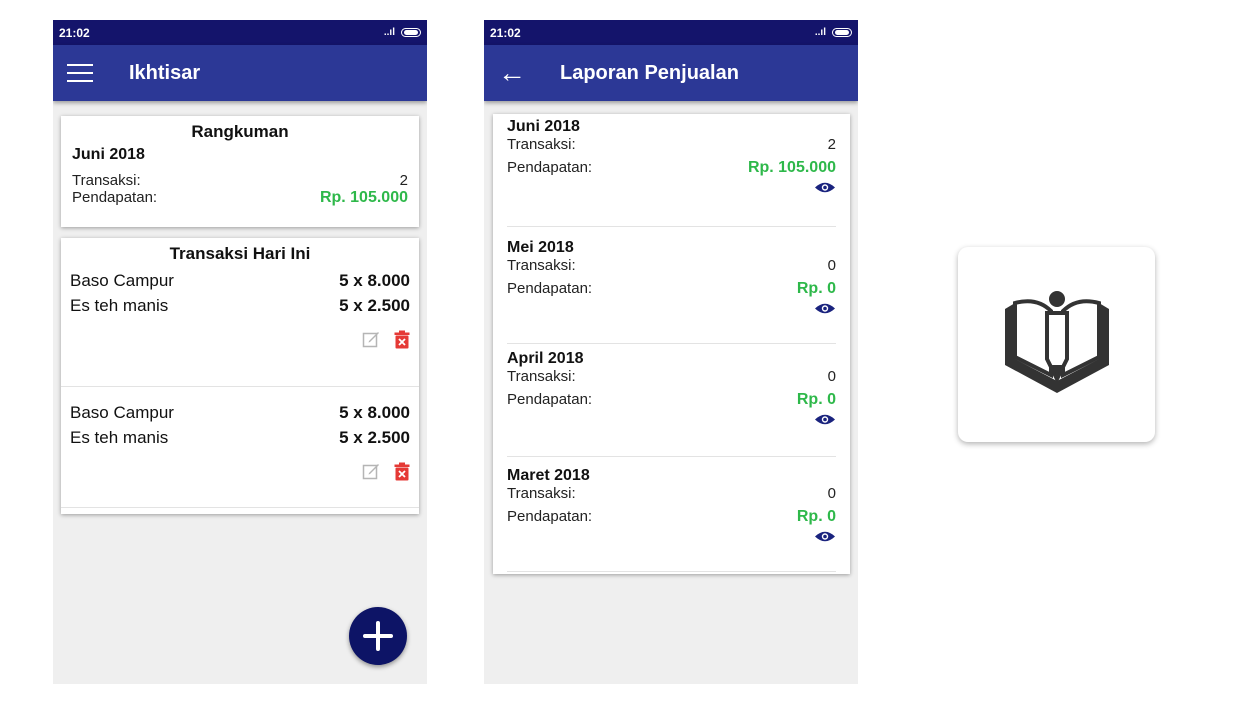 Image resolution: width=1253 pixels, height=703 pixels. What do you see at coordinates (240, 253) in the screenshot?
I see `today-title: Transaksi Hari Ini` at bounding box center [240, 253].